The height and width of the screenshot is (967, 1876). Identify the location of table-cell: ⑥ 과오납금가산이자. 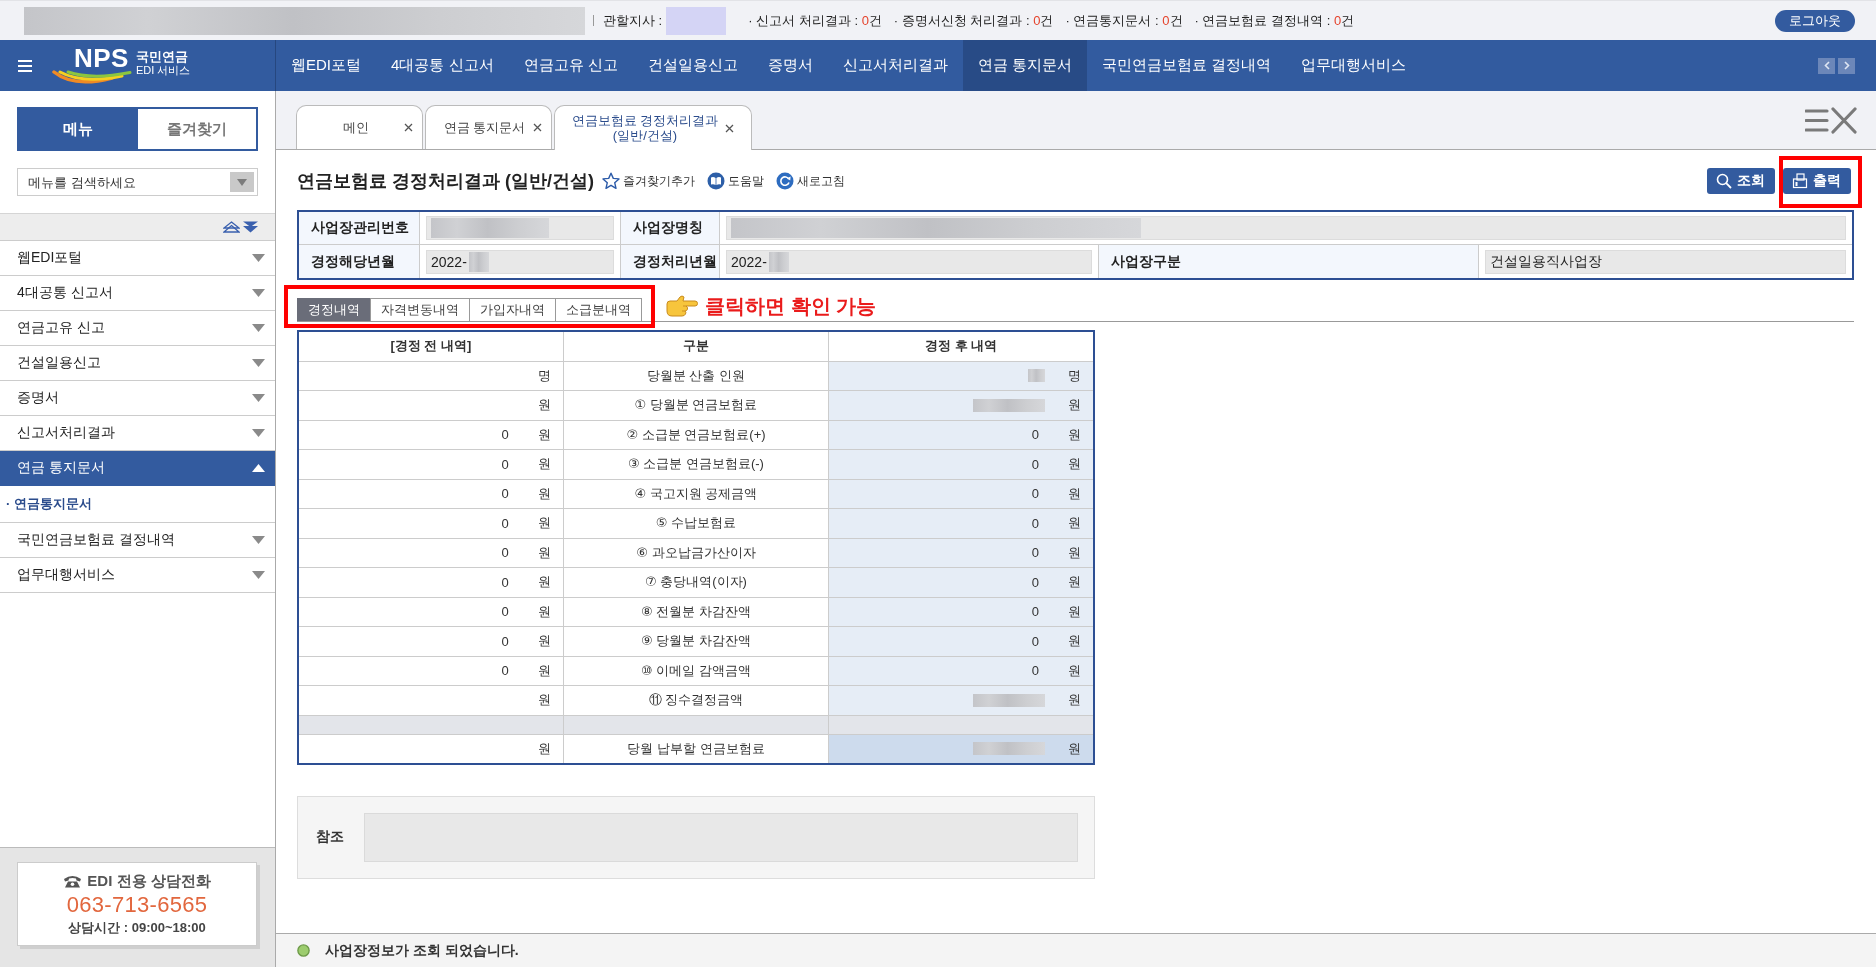
(696, 553).